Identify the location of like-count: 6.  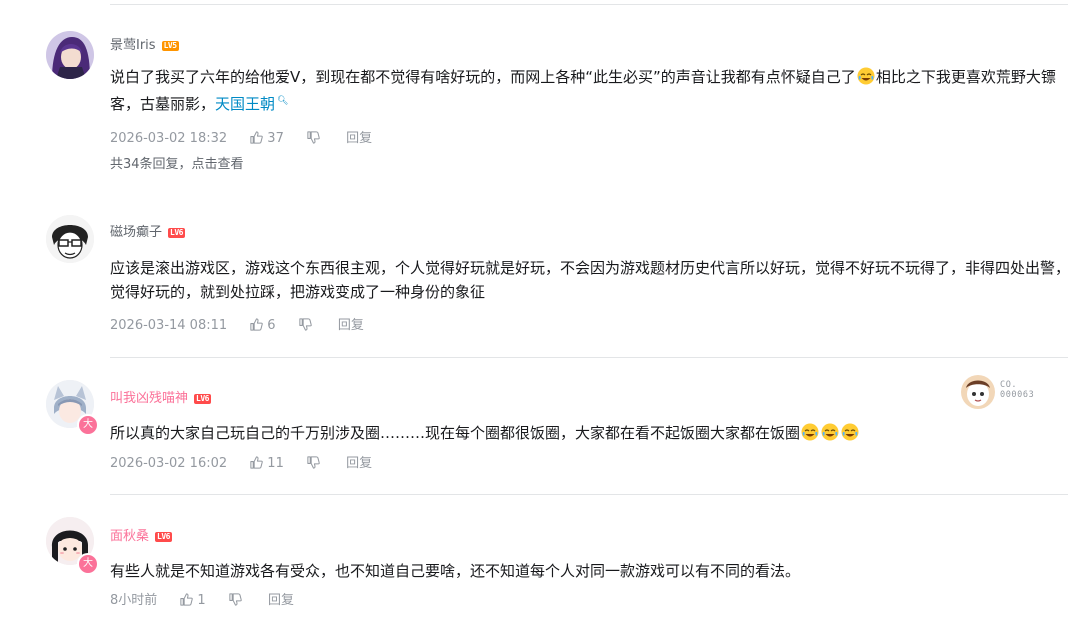
(271, 325).